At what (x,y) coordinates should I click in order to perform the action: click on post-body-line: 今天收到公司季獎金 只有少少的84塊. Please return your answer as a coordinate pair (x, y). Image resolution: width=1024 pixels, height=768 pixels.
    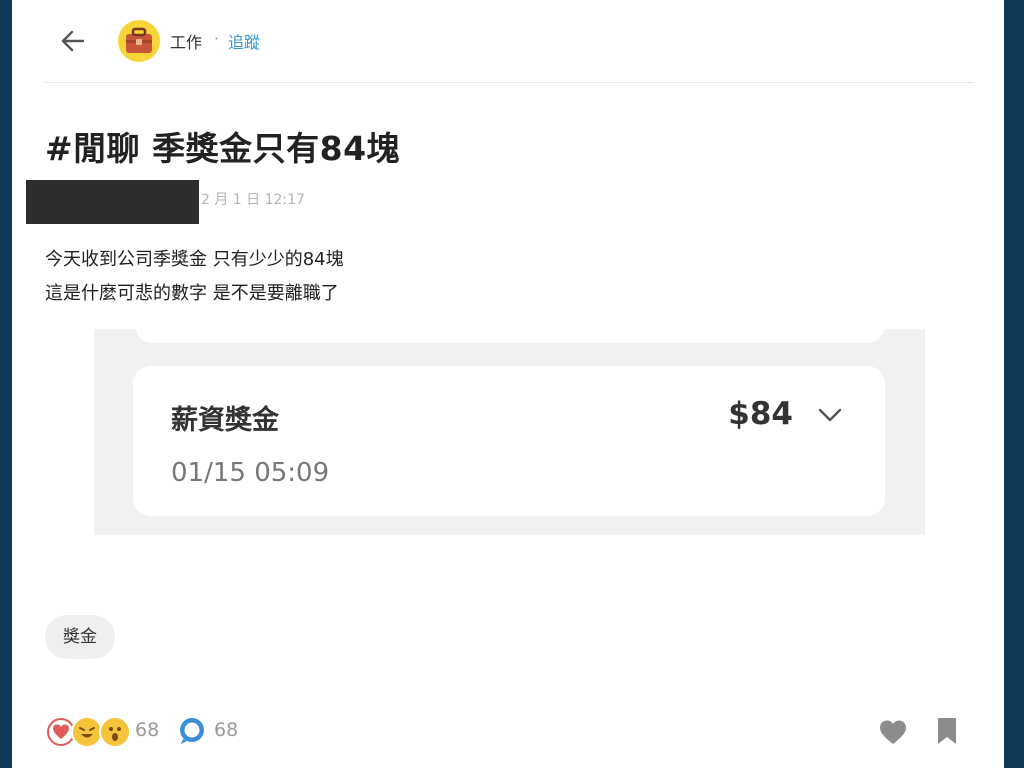
    Looking at the image, I should click on (194, 259).